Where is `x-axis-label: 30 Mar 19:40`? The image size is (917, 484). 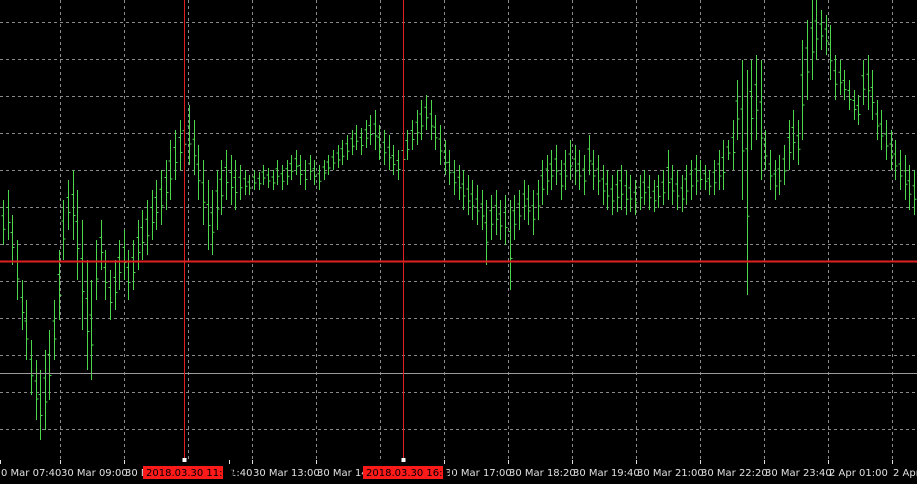
x-axis-label: 30 Mar 19:40 is located at coordinates (606, 473).